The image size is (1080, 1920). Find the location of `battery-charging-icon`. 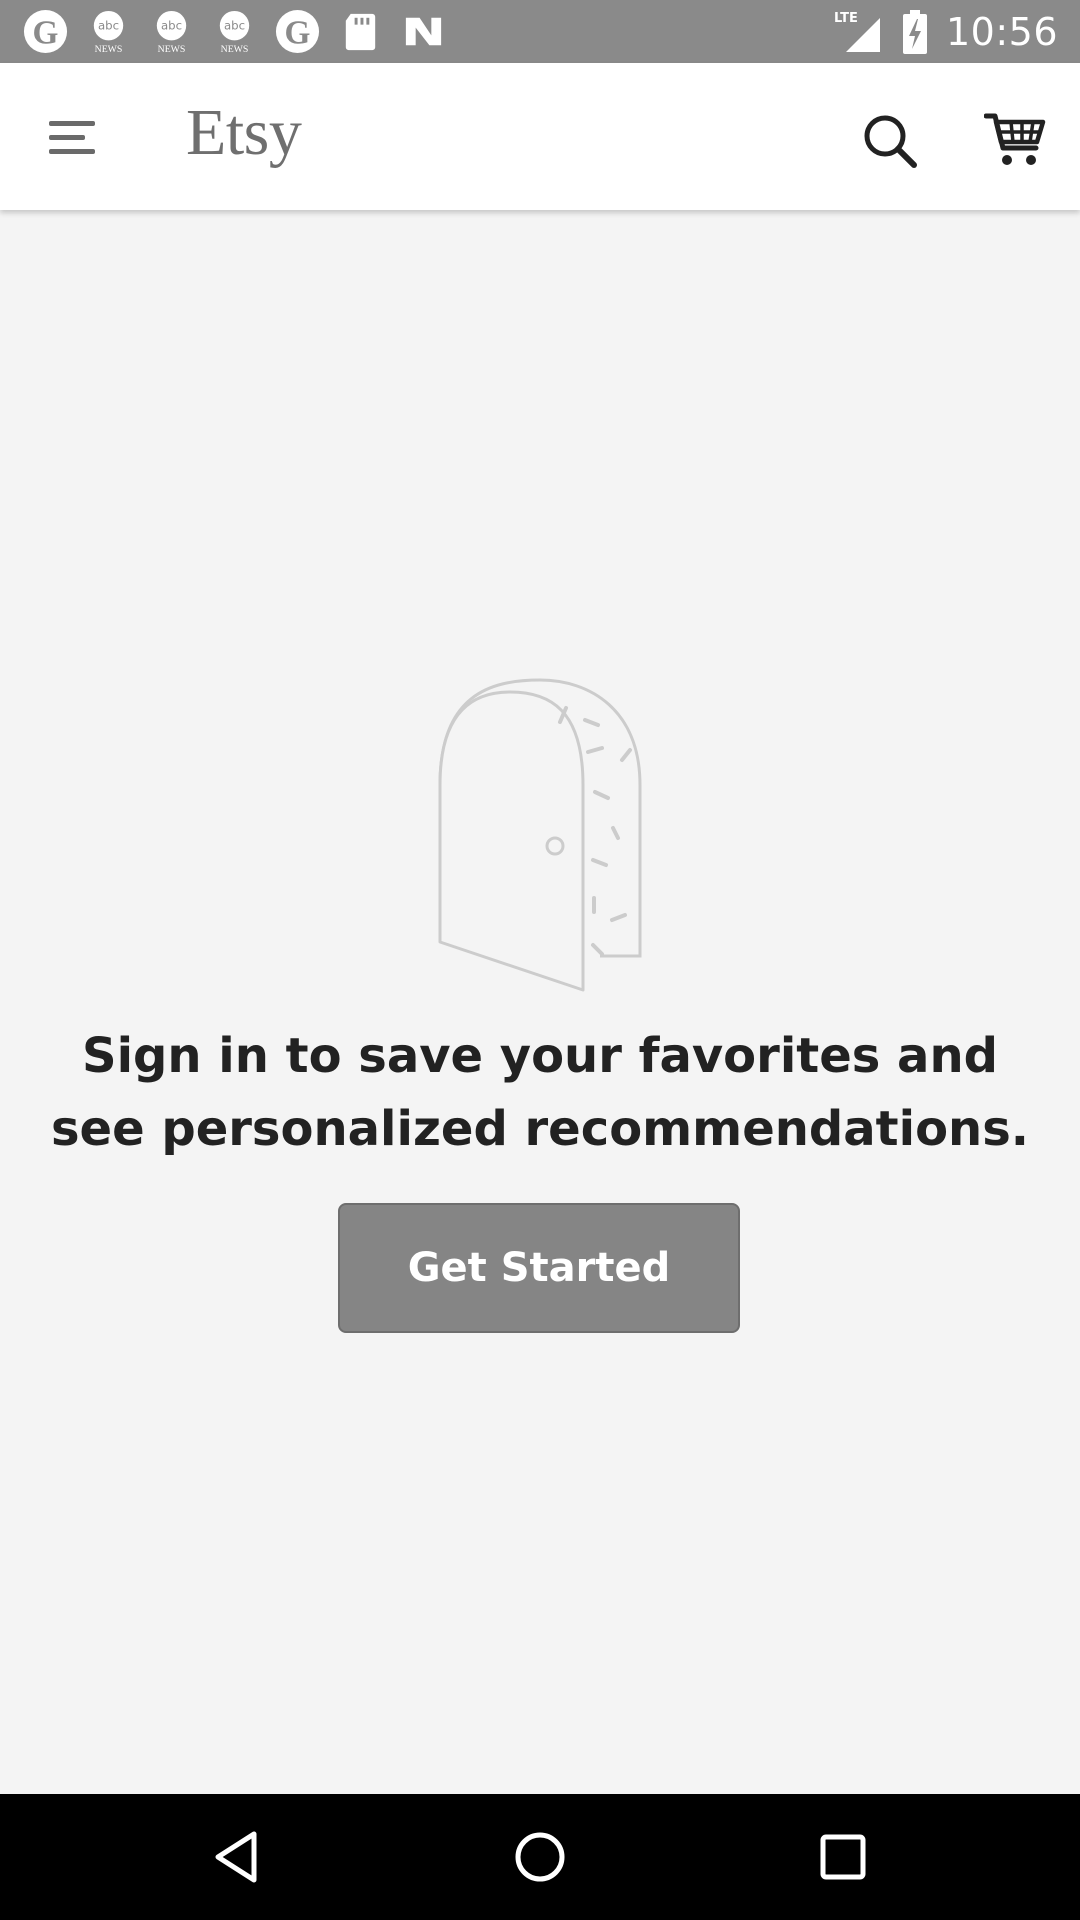

battery-charging-icon is located at coordinates (914, 31).